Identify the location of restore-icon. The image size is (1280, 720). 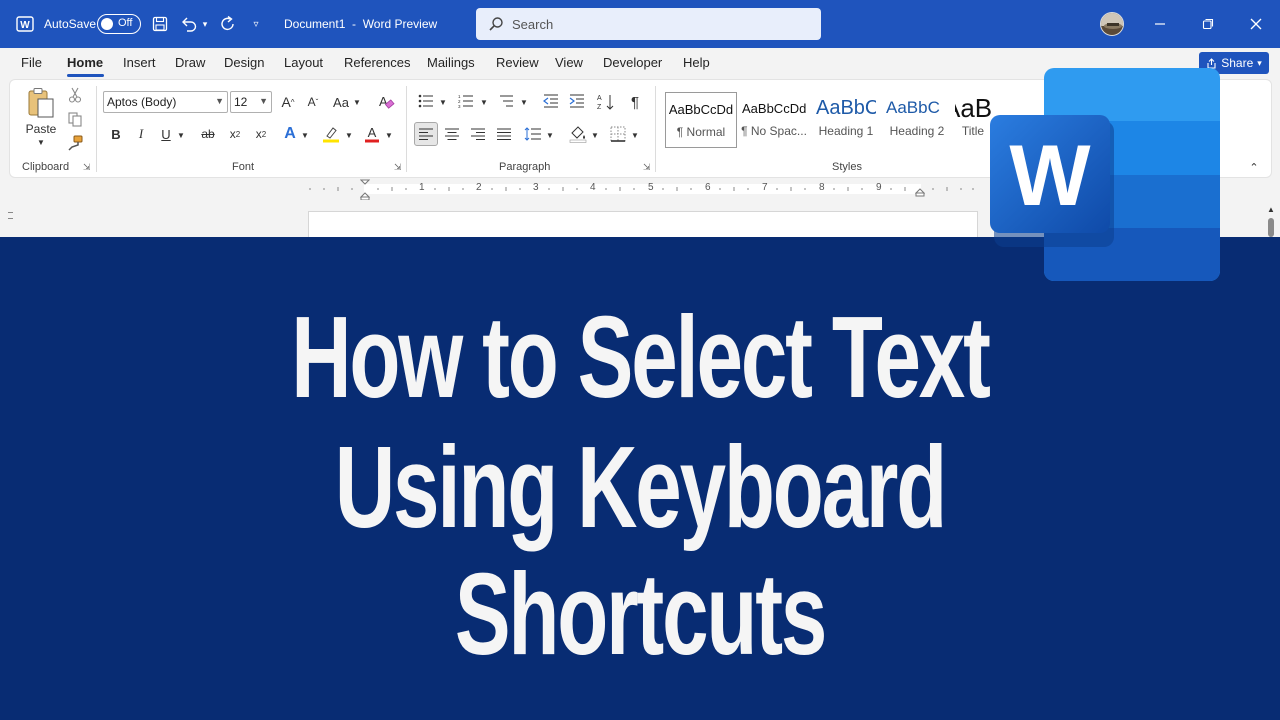
(1208, 24).